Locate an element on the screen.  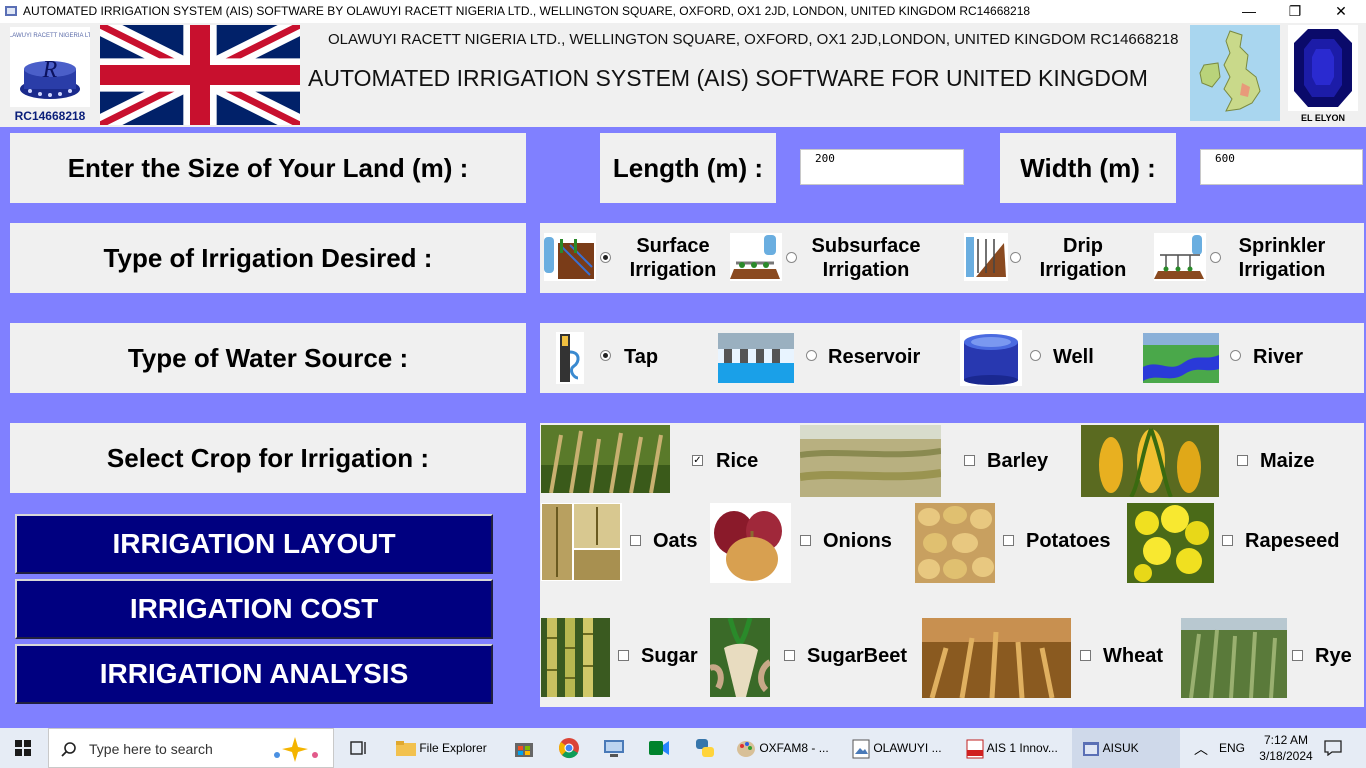
union-jack-flag-icon is located at coordinates (200, 75).